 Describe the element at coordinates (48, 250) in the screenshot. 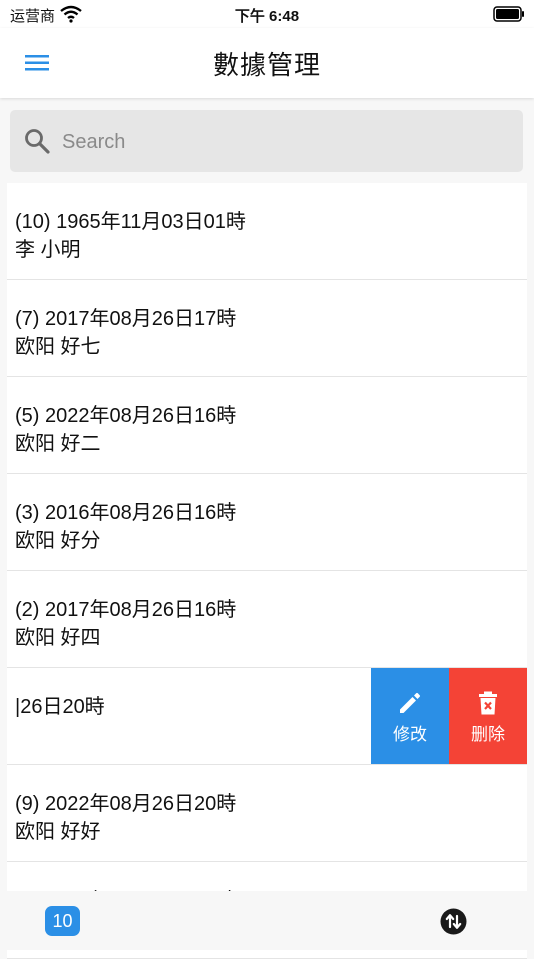

I see `record-name: 李 小明` at that location.